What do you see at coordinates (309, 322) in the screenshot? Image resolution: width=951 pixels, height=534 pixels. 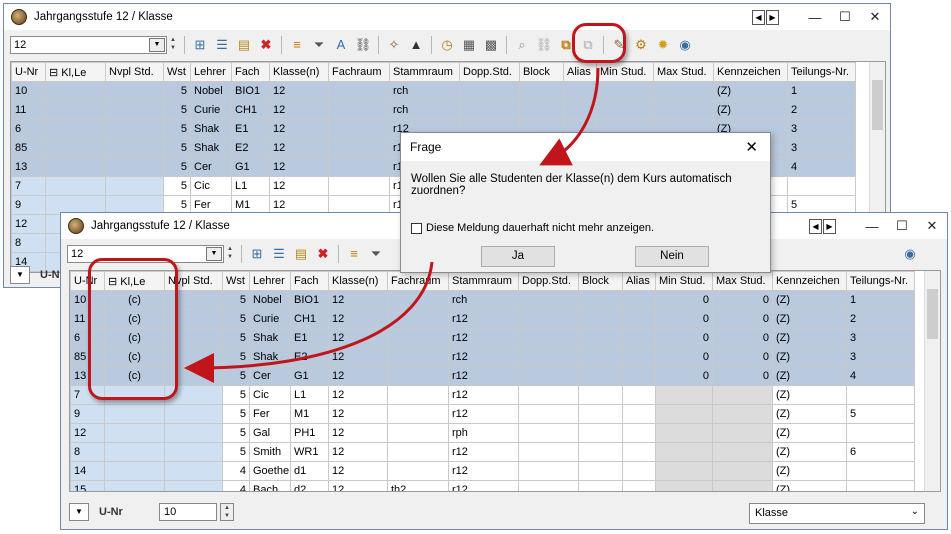 I see `arrow-to-column` at bounding box center [309, 322].